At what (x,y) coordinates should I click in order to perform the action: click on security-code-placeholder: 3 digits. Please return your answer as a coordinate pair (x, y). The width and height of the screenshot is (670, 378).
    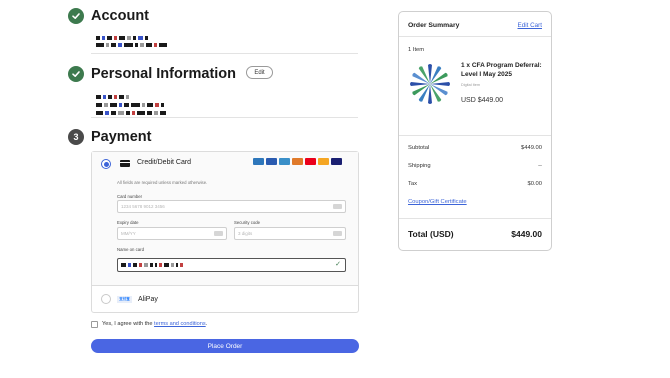
    Looking at the image, I should click on (245, 233).